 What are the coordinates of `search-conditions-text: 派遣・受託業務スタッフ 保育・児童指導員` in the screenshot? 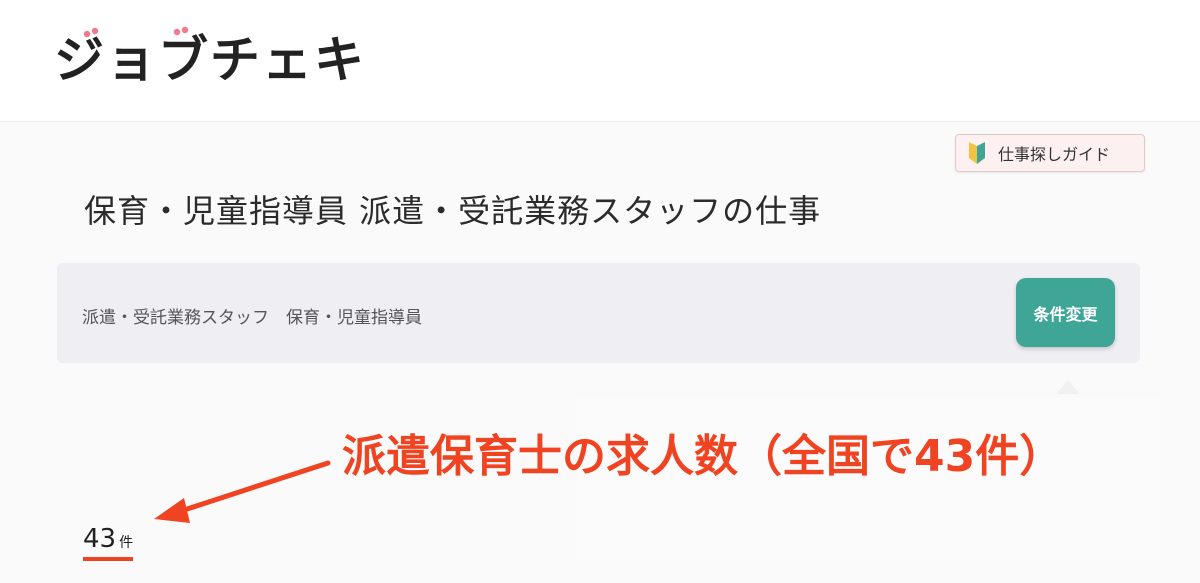 It's located at (252, 318).